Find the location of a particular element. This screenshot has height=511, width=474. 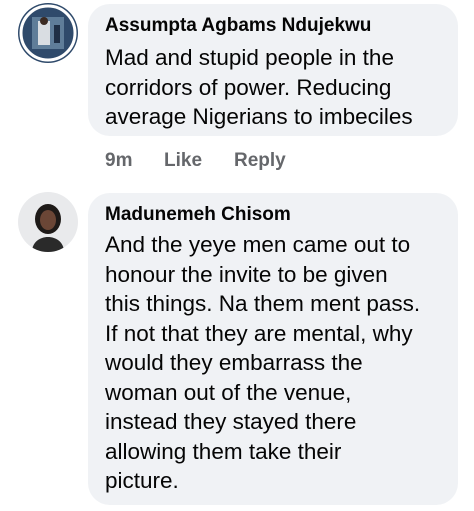

comment-actions: 9m Like Reply is located at coordinates (255, 161).